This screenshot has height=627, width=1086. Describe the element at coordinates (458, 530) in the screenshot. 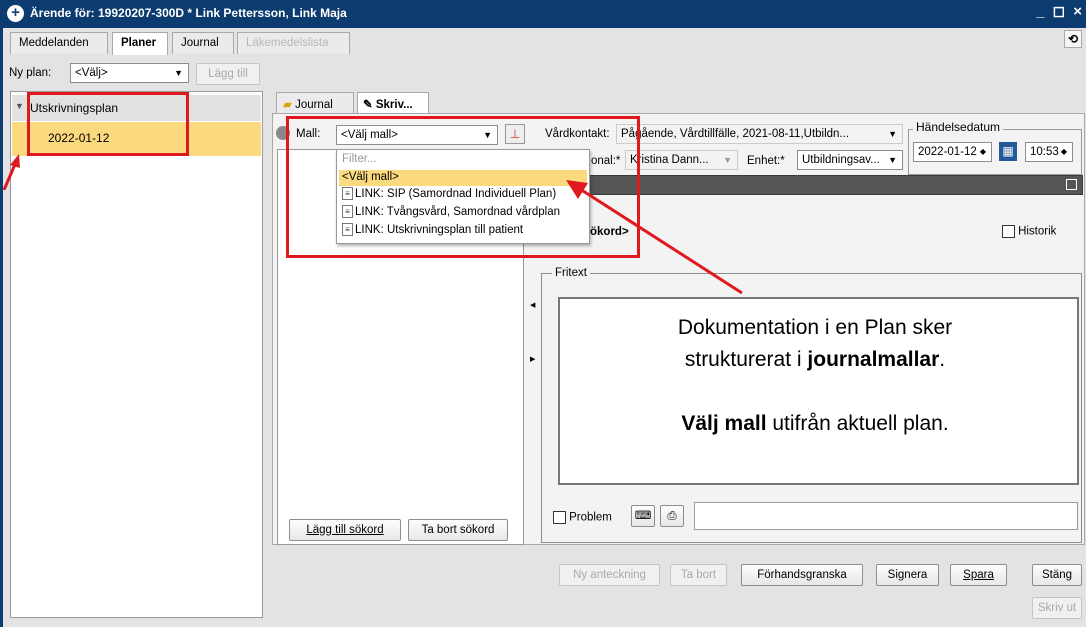

I see `ta-bort-sokord-button: Ta bort sökord` at that location.